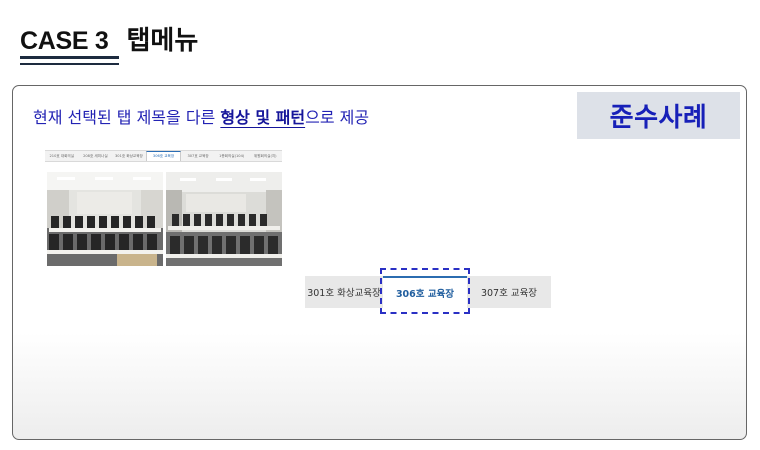 The width and height of the screenshot is (760, 450). I want to click on example-tab-label: 210호 대회의실, so click(62, 155).